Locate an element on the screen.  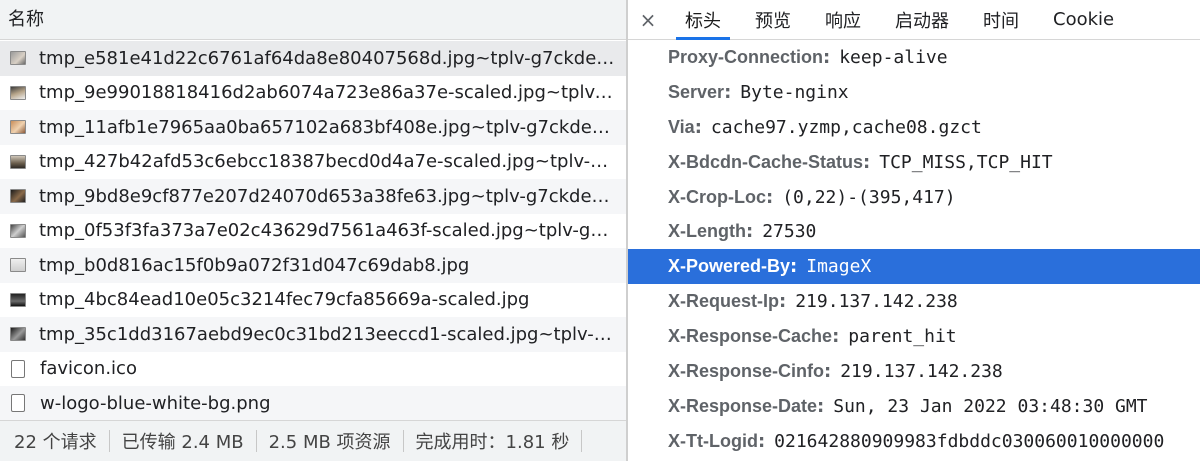
resources-size: 2.5 MB 项资源 is located at coordinates (329, 442).